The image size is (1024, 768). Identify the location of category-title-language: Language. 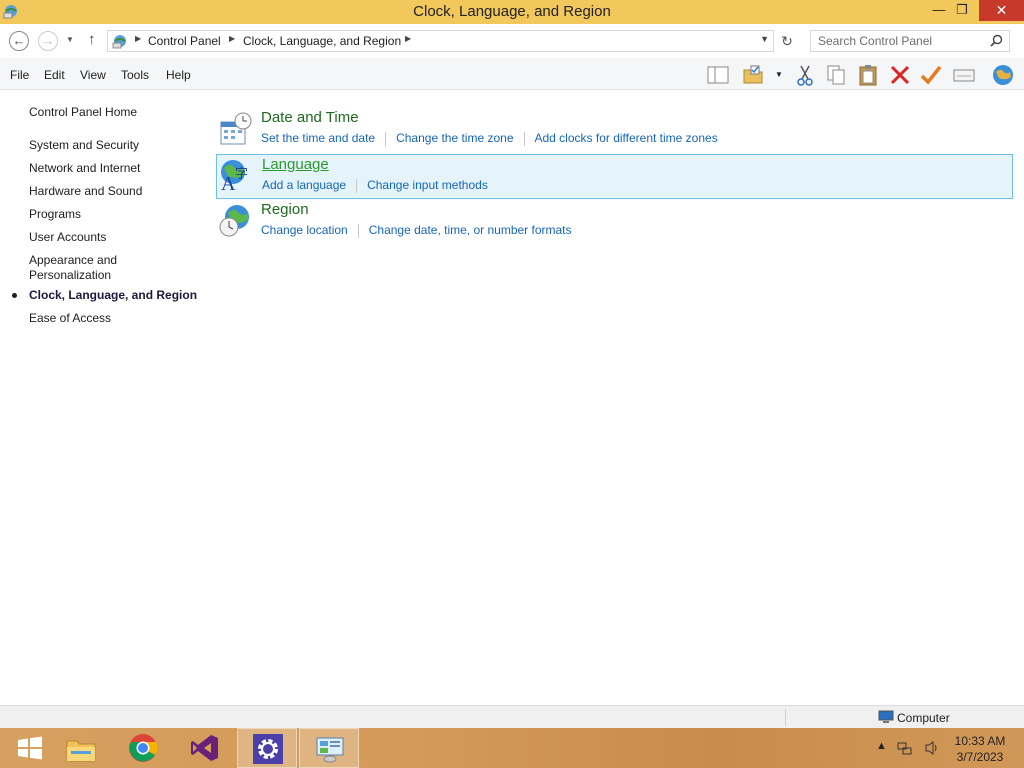
(295, 164).